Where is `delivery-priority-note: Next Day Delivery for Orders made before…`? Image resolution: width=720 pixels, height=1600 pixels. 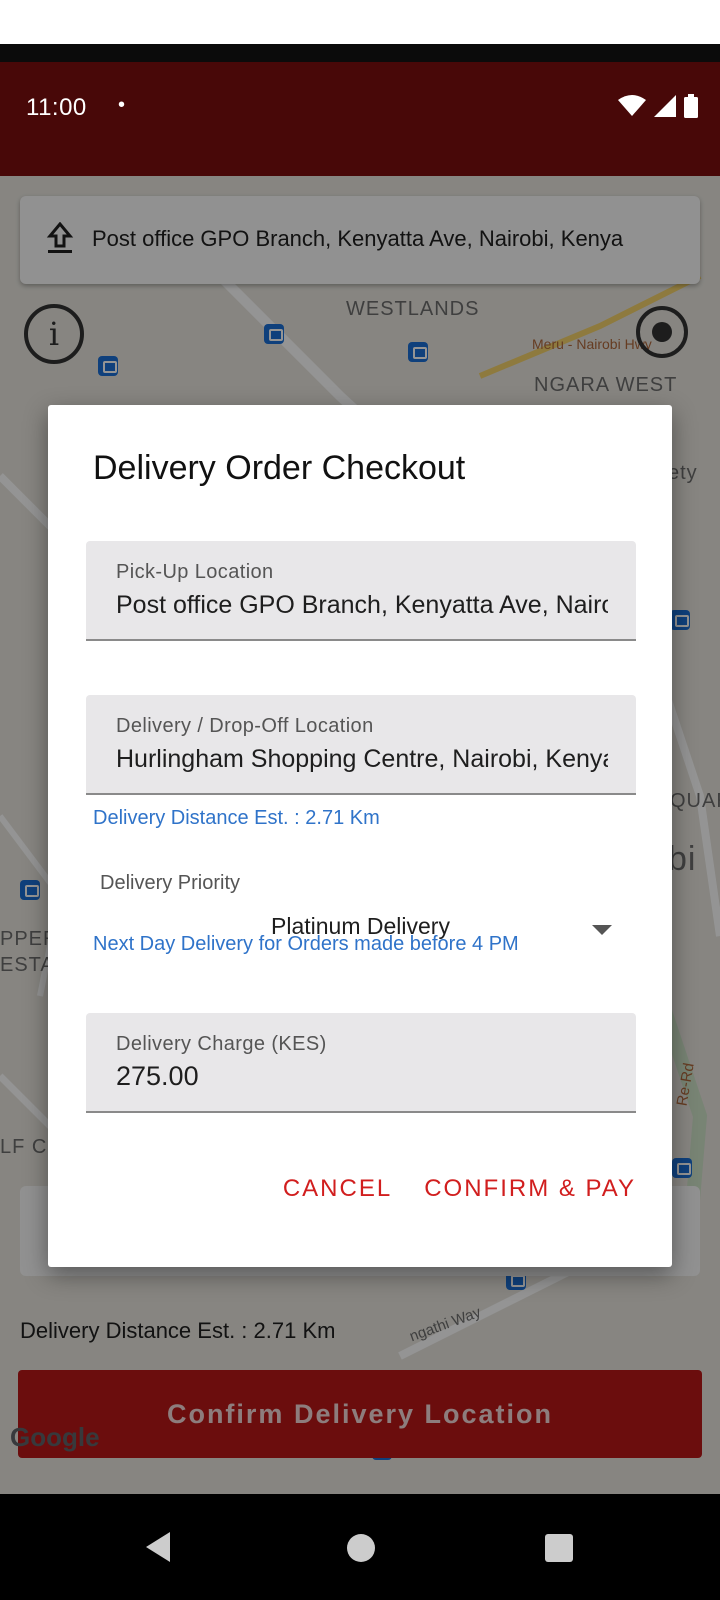
delivery-priority-note: Next Day Delivery for Orders made before… is located at coordinates (306, 944).